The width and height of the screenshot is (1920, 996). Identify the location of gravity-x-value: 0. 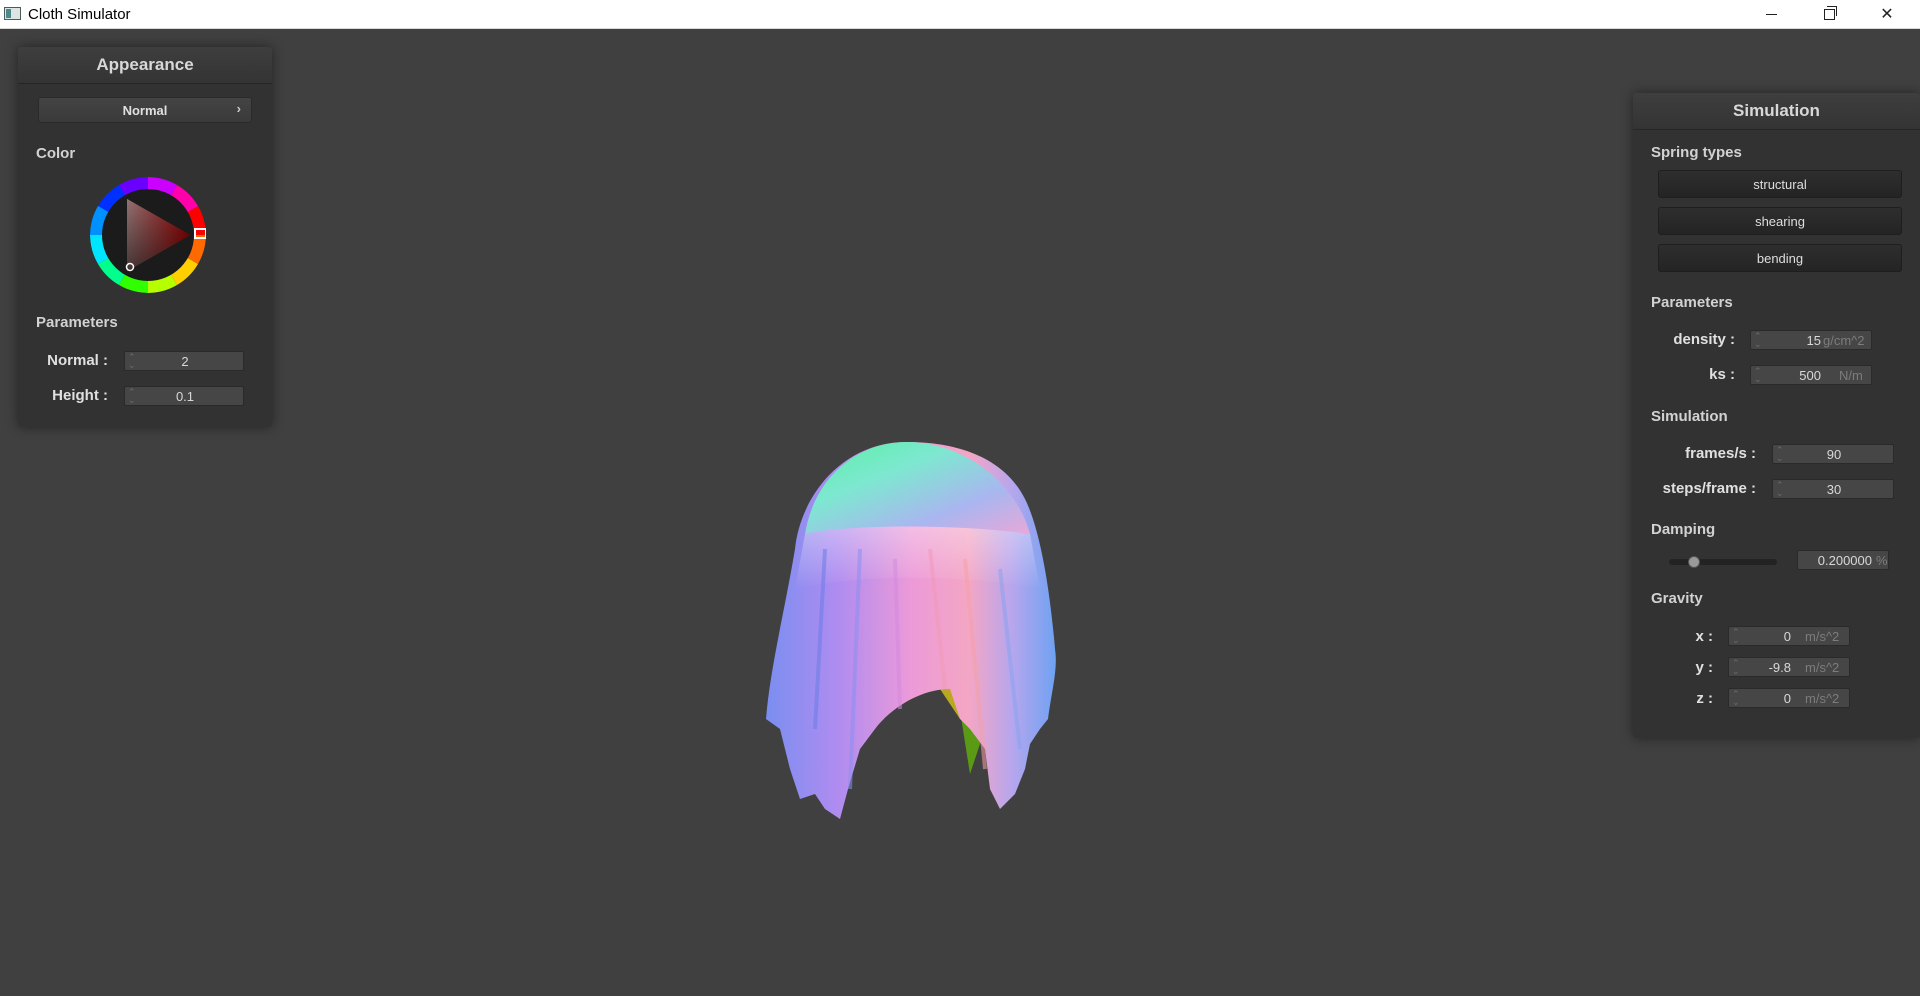
(1787, 636).